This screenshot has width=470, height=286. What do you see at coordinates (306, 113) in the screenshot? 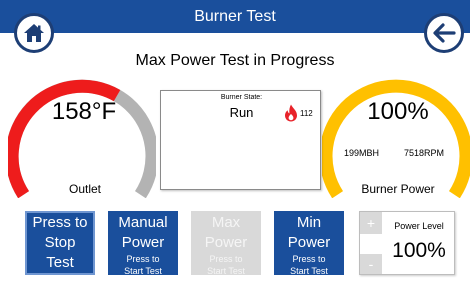
I see `flame-signal-value: 112` at bounding box center [306, 113].